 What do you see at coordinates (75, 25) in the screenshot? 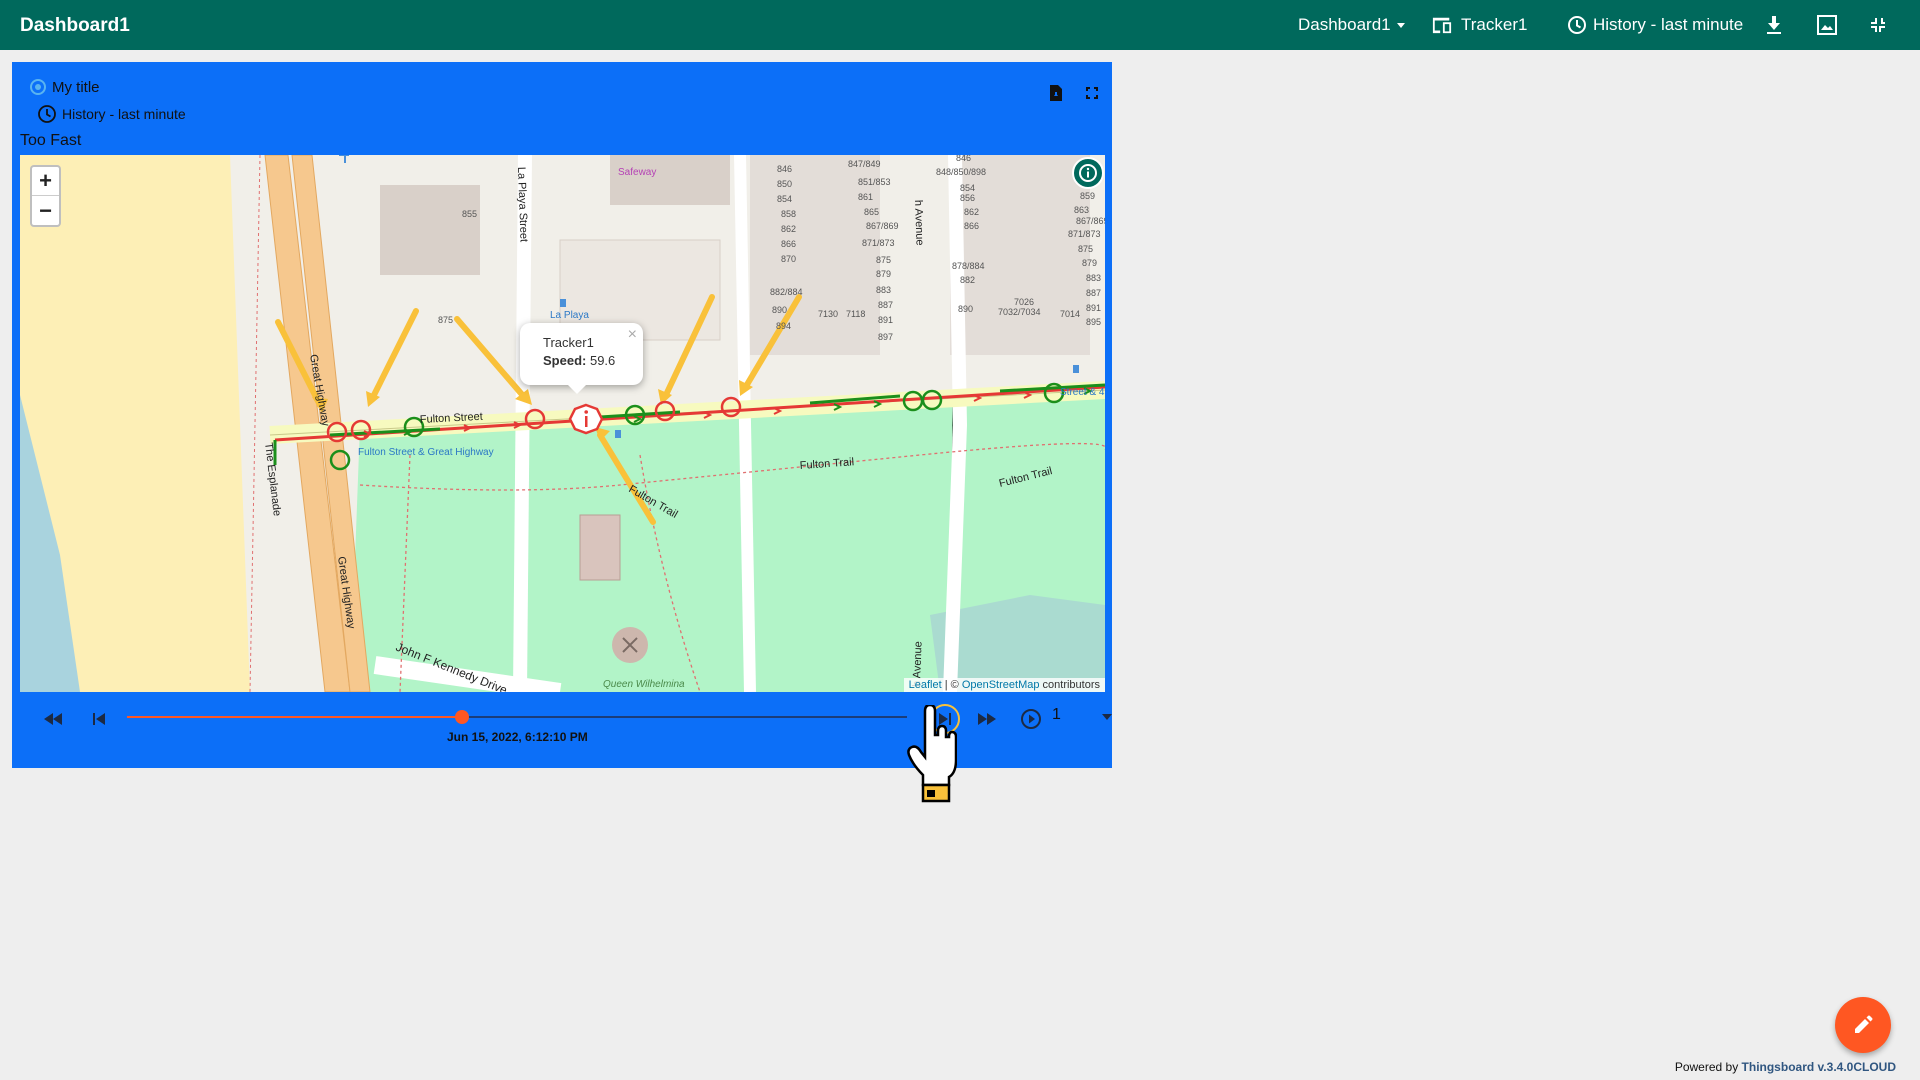
I see `app-title: Dashboard1` at bounding box center [75, 25].